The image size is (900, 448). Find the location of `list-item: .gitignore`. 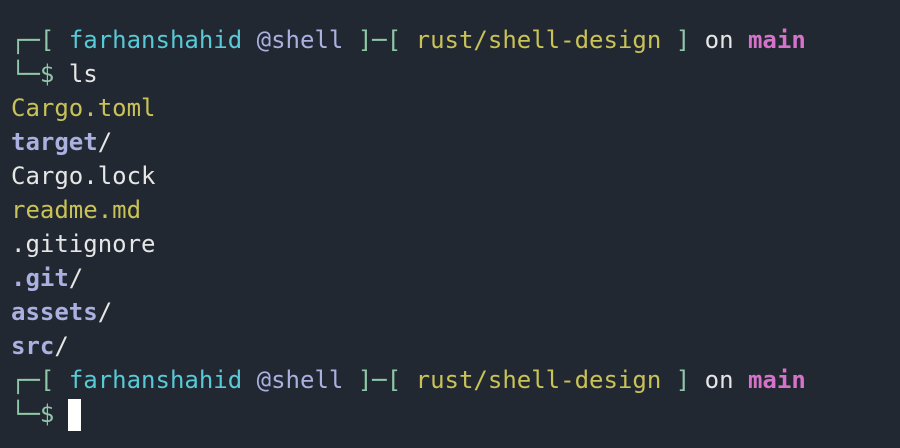

list-item: .gitignore is located at coordinates (83, 244).